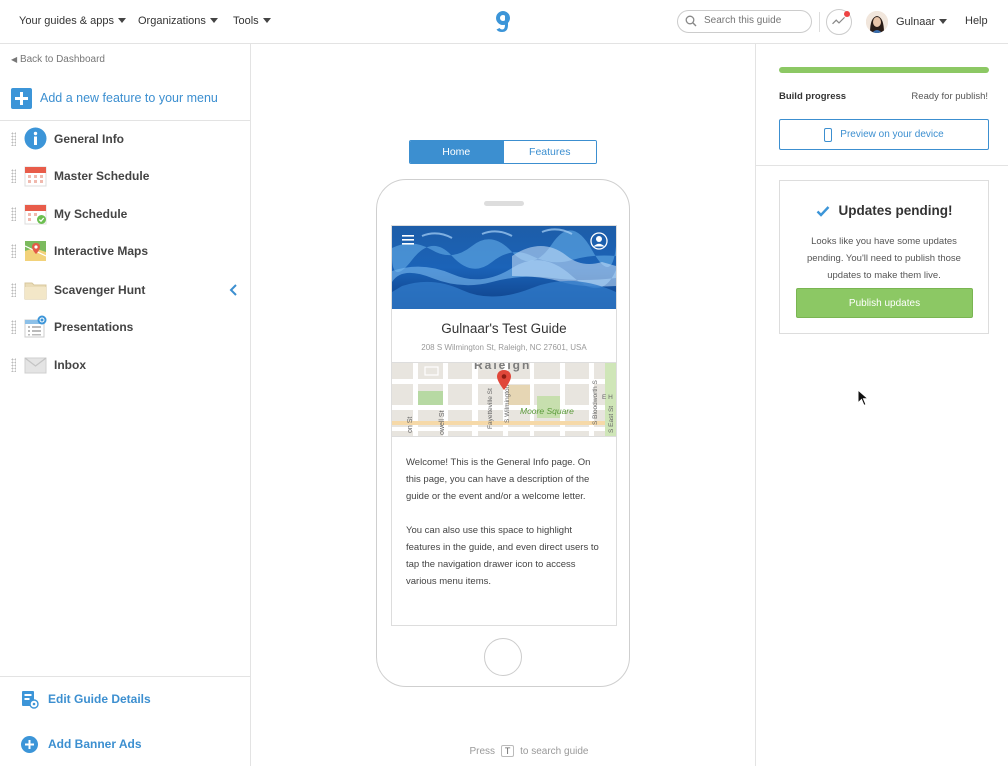  I want to click on updates-title-row: Updates pending!, so click(884, 210).